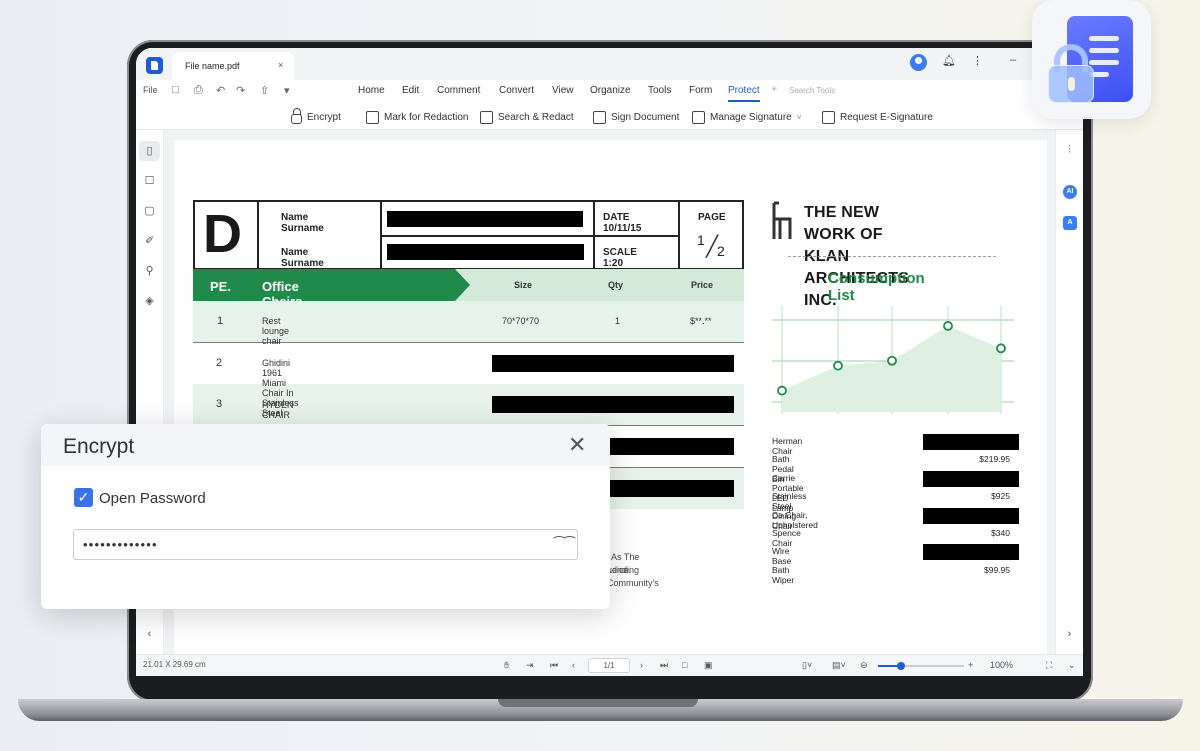 The width and height of the screenshot is (1200, 751). I want to click on save-icon: □, so click(175, 90).